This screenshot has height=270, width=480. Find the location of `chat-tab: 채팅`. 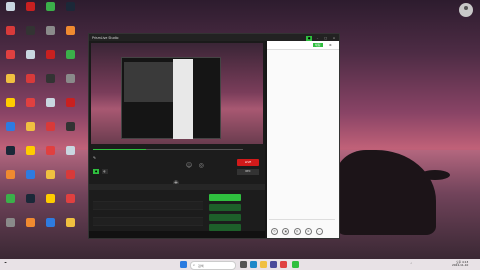

chat-tab: 채팅 is located at coordinates (318, 45).